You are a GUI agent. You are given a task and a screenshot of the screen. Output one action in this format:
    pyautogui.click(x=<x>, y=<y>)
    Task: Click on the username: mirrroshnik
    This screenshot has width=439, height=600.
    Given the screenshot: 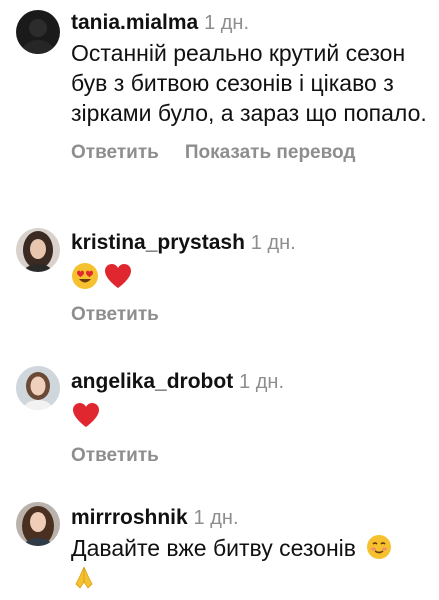 What is the action you would take?
    pyautogui.click(x=129, y=517)
    